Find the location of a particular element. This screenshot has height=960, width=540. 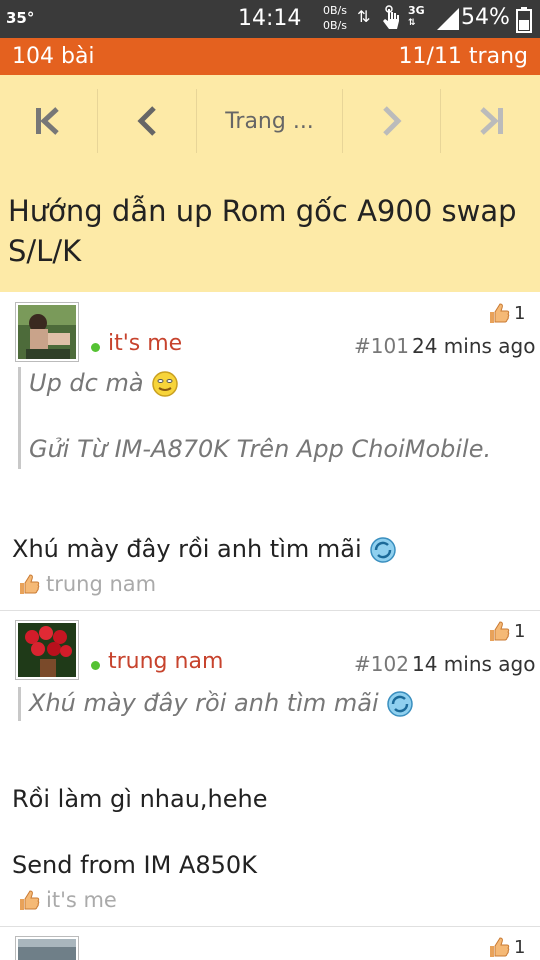

post-number: #102 is located at coordinates (381, 664).